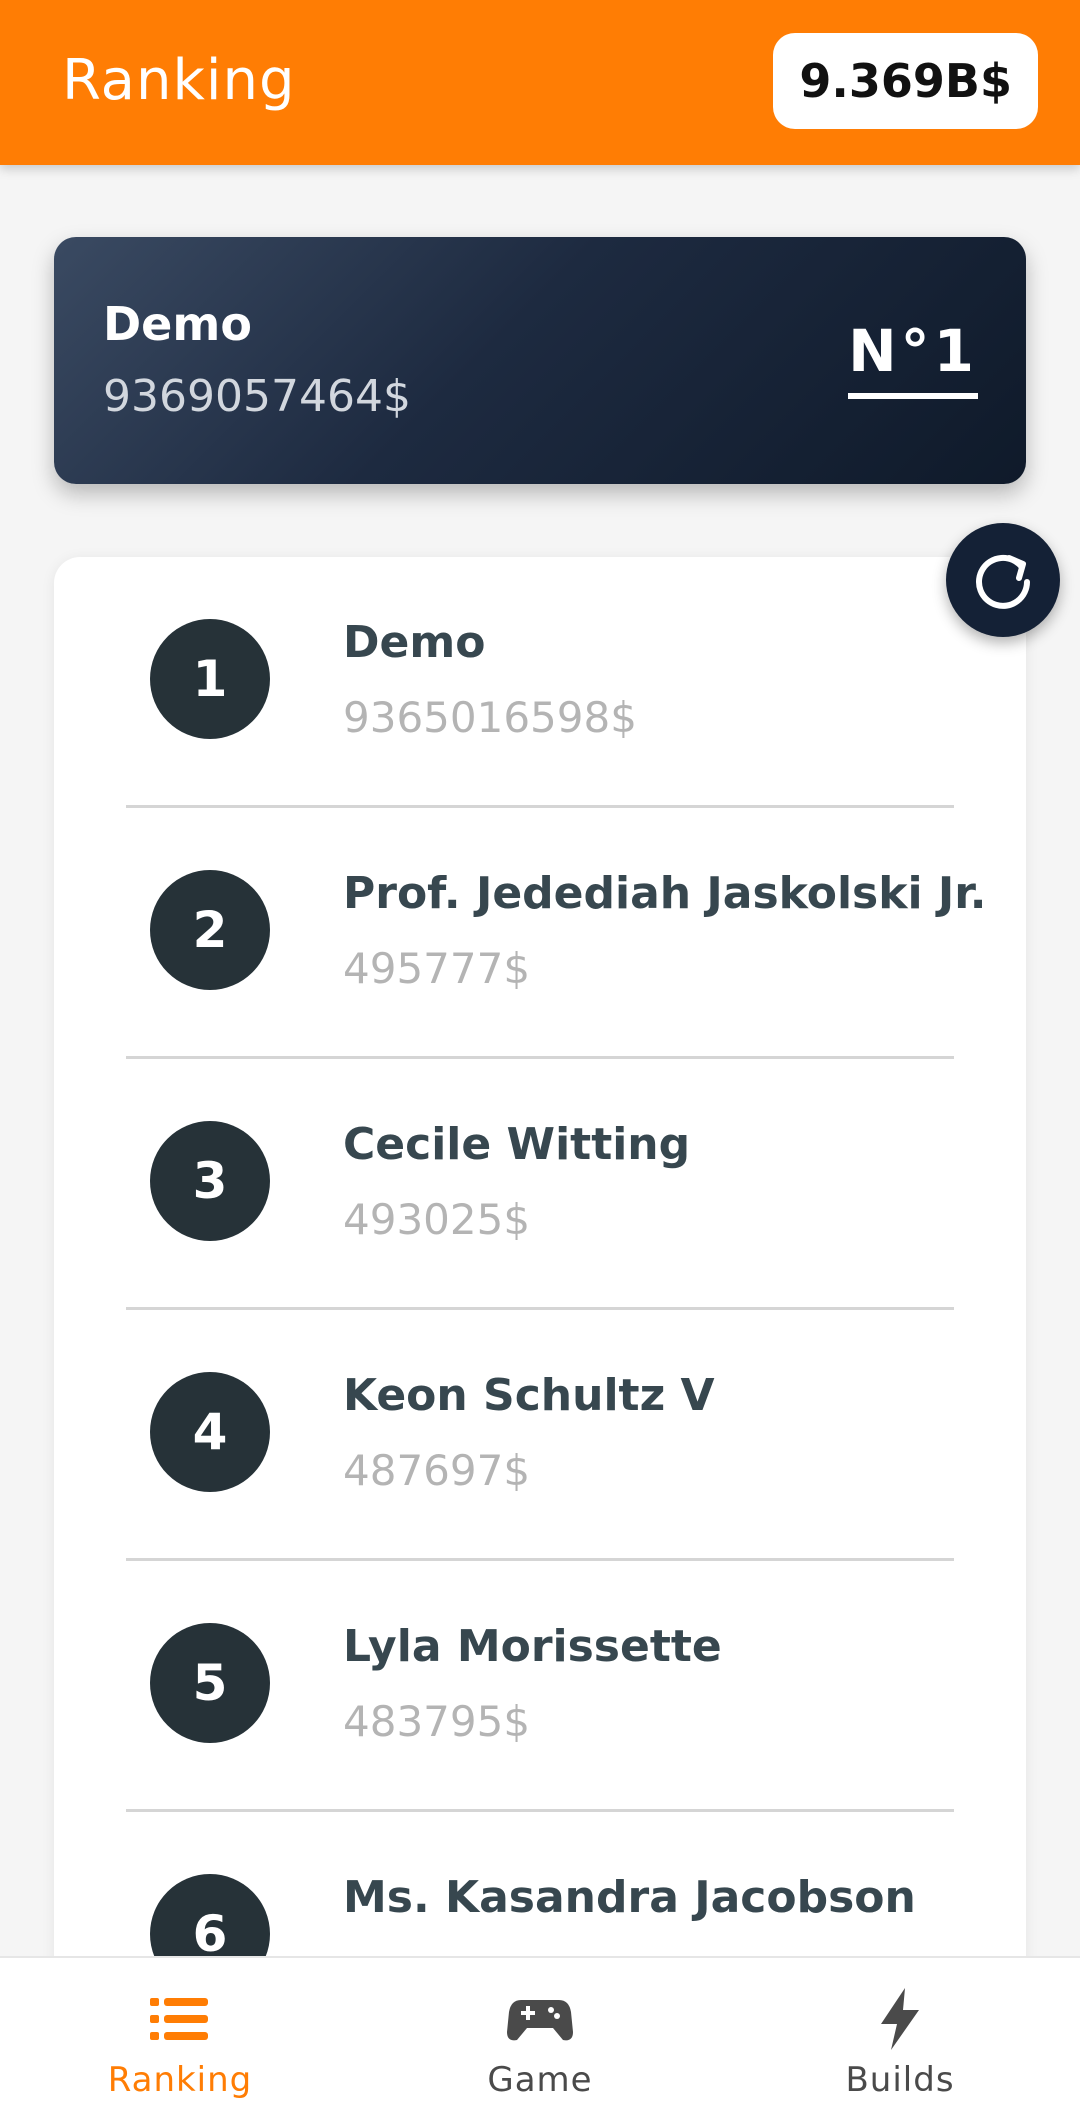  I want to click on gamepad-icon, so click(540, 2020).